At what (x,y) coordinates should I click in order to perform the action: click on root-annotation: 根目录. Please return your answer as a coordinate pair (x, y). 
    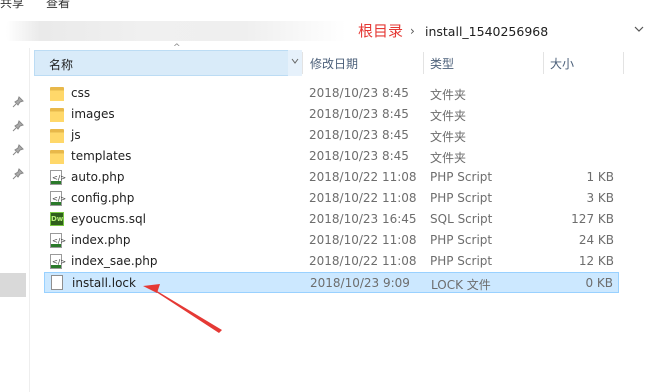
    Looking at the image, I should click on (381, 31).